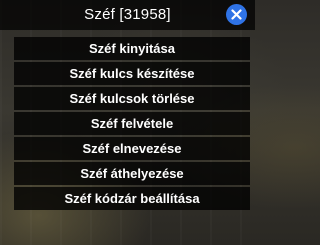 The height and width of the screenshot is (245, 320). What do you see at coordinates (132, 198) in the screenshot?
I see `menu-item-set-code-lock: Széf kódzár beállítása` at bounding box center [132, 198].